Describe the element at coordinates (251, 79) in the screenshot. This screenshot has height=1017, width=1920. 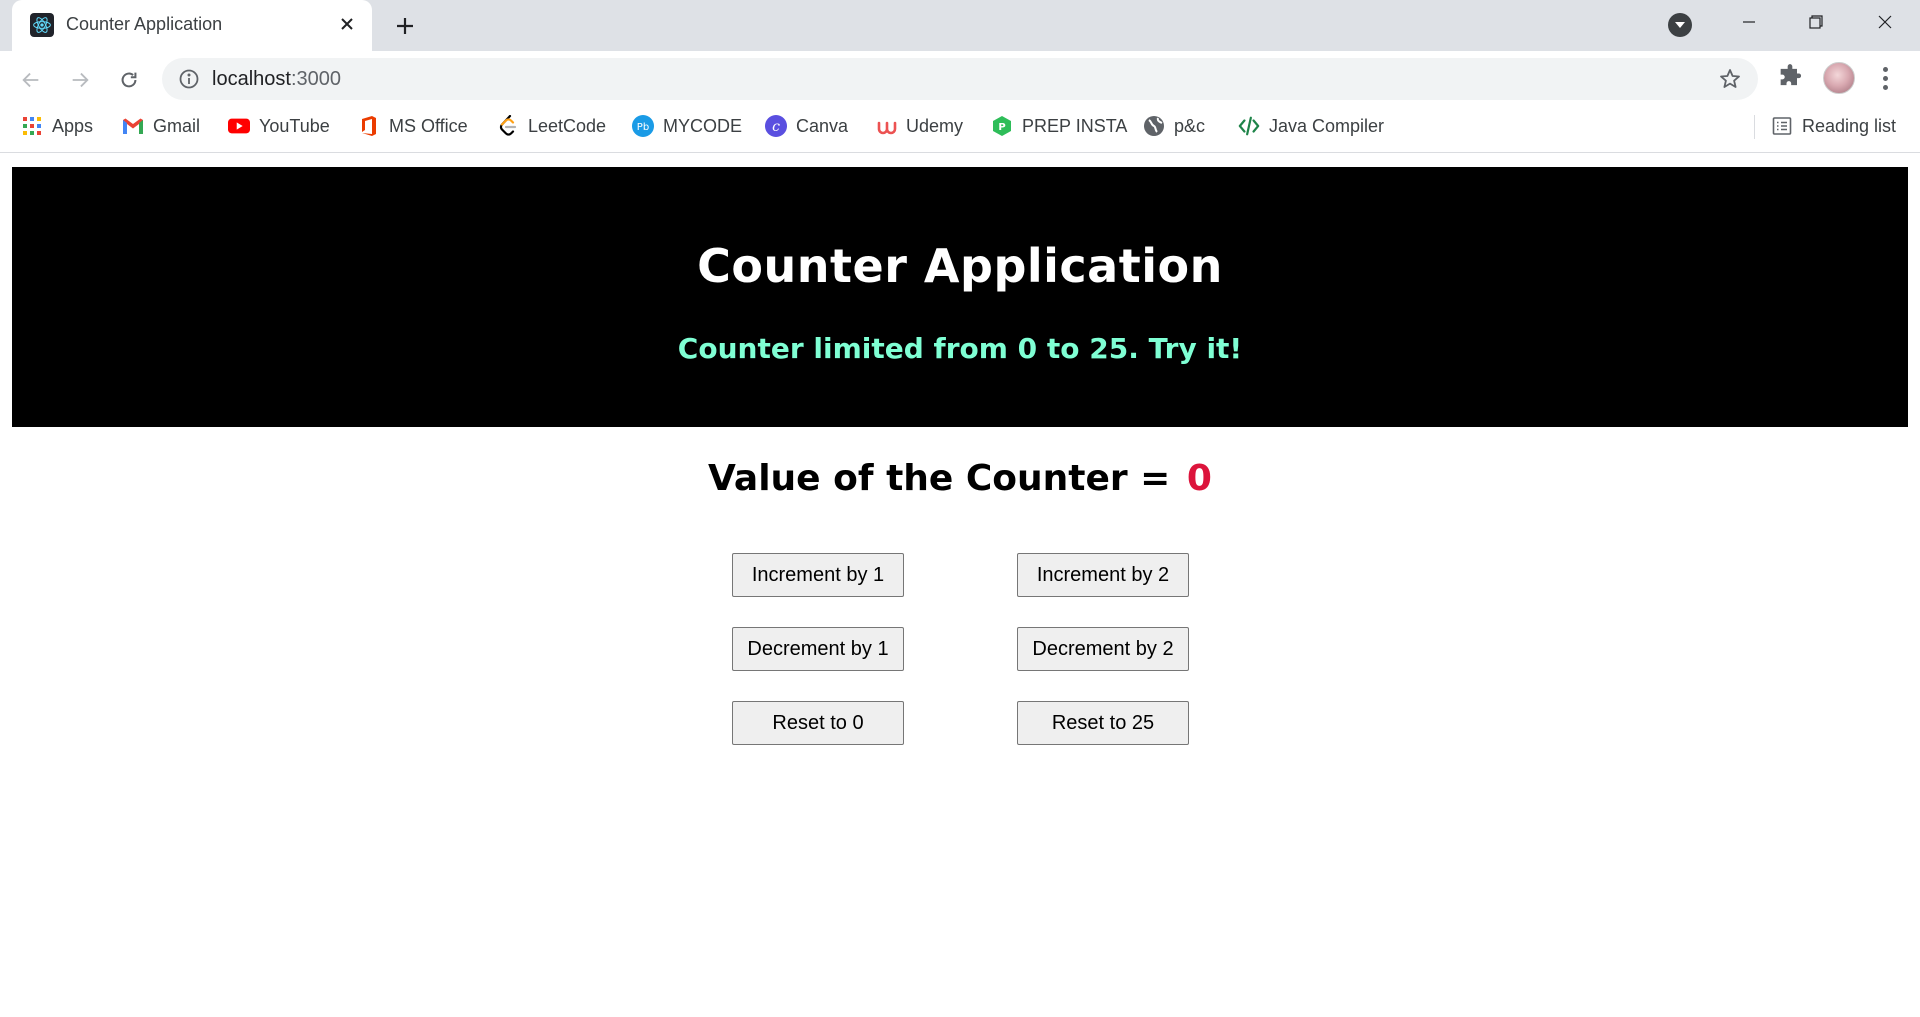
I see `url-host: localhost` at that location.